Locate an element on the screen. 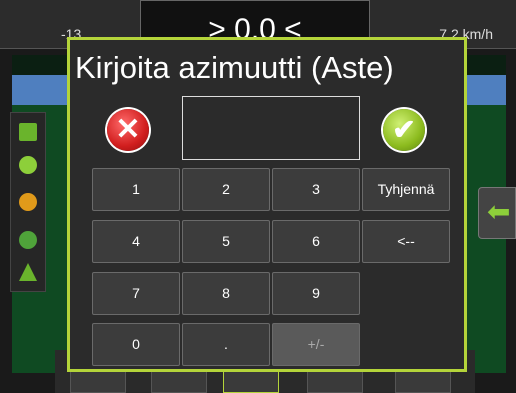 The image size is (516, 393). ok-button: ✔ is located at coordinates (404, 130).